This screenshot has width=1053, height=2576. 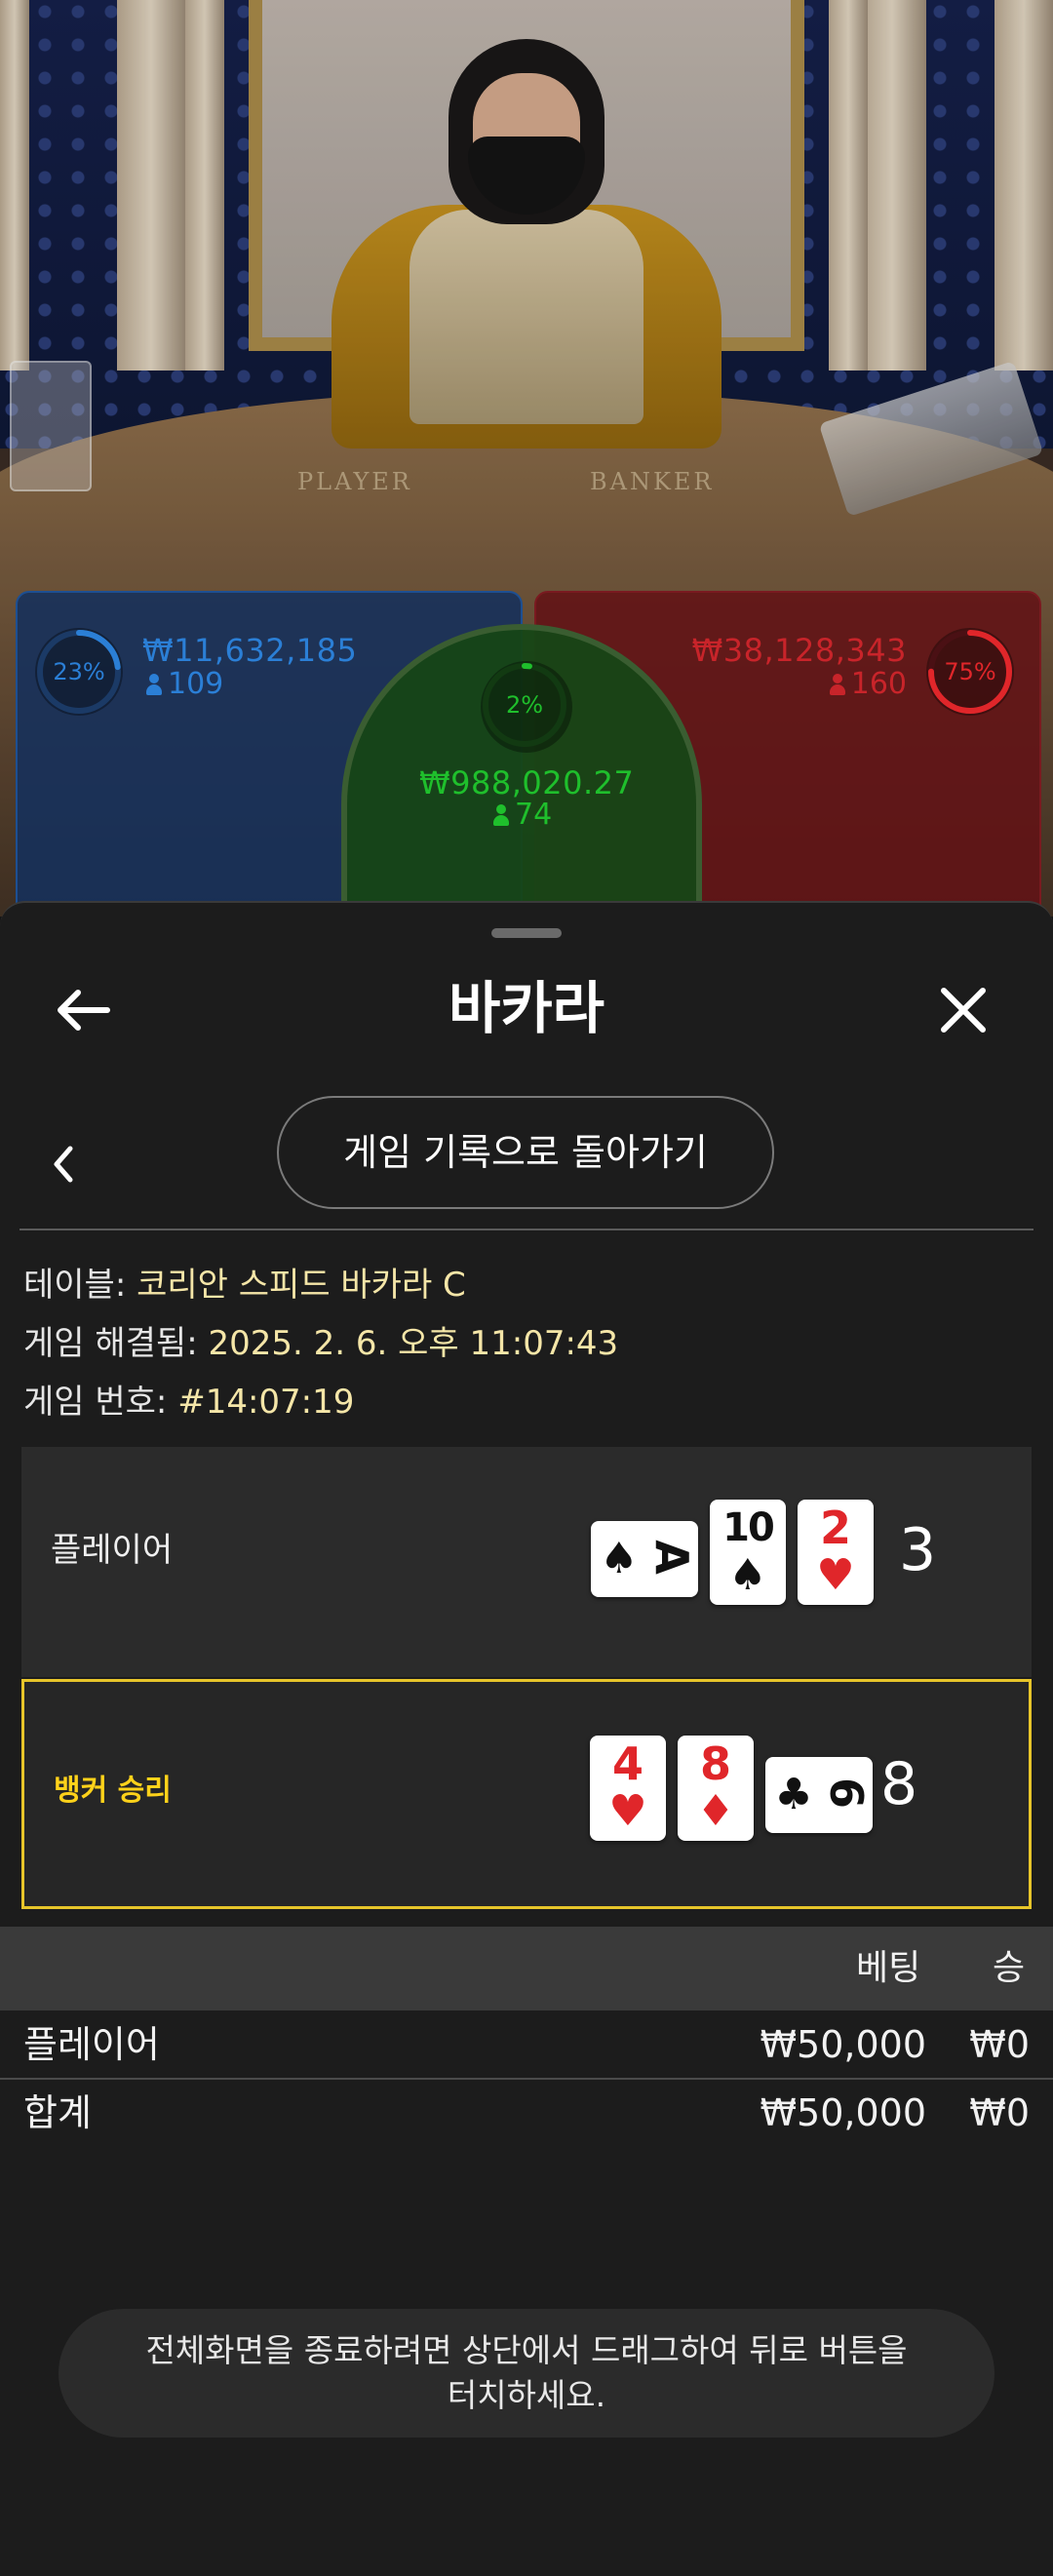 I want to click on card-six-clubs: 6 ♣, so click(x=819, y=1795).